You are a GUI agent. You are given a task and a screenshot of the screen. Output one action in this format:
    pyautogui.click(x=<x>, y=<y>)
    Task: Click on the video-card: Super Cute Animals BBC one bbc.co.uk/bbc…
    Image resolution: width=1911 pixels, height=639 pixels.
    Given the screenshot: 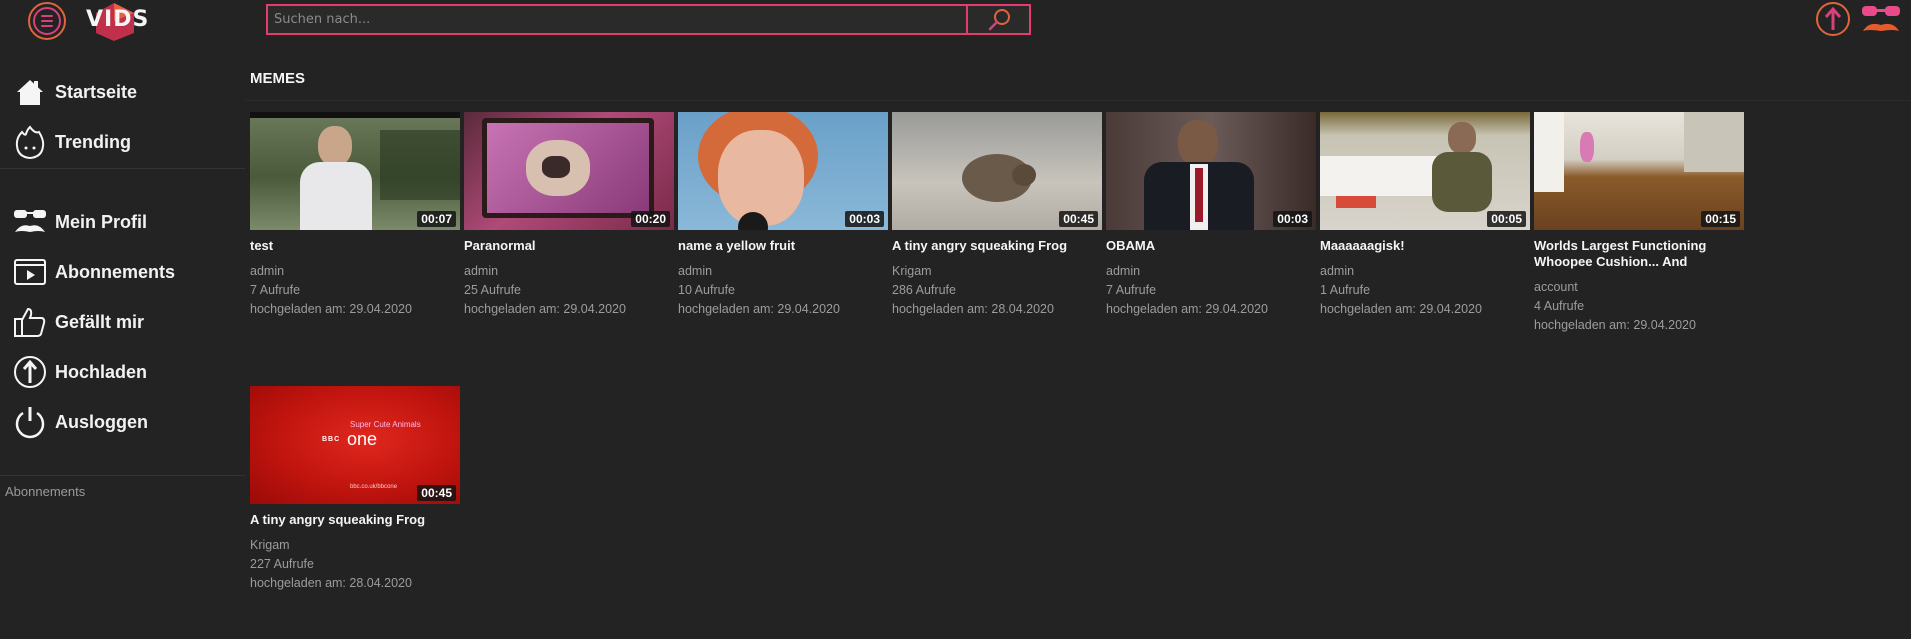 What is the action you would take?
    pyautogui.click(x=355, y=489)
    